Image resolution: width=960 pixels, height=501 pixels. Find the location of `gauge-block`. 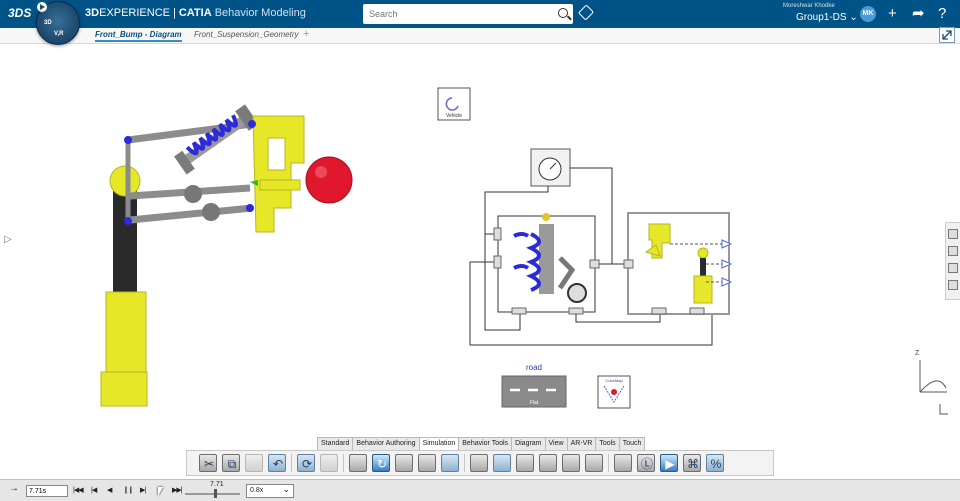

gauge-block is located at coordinates (550, 167).